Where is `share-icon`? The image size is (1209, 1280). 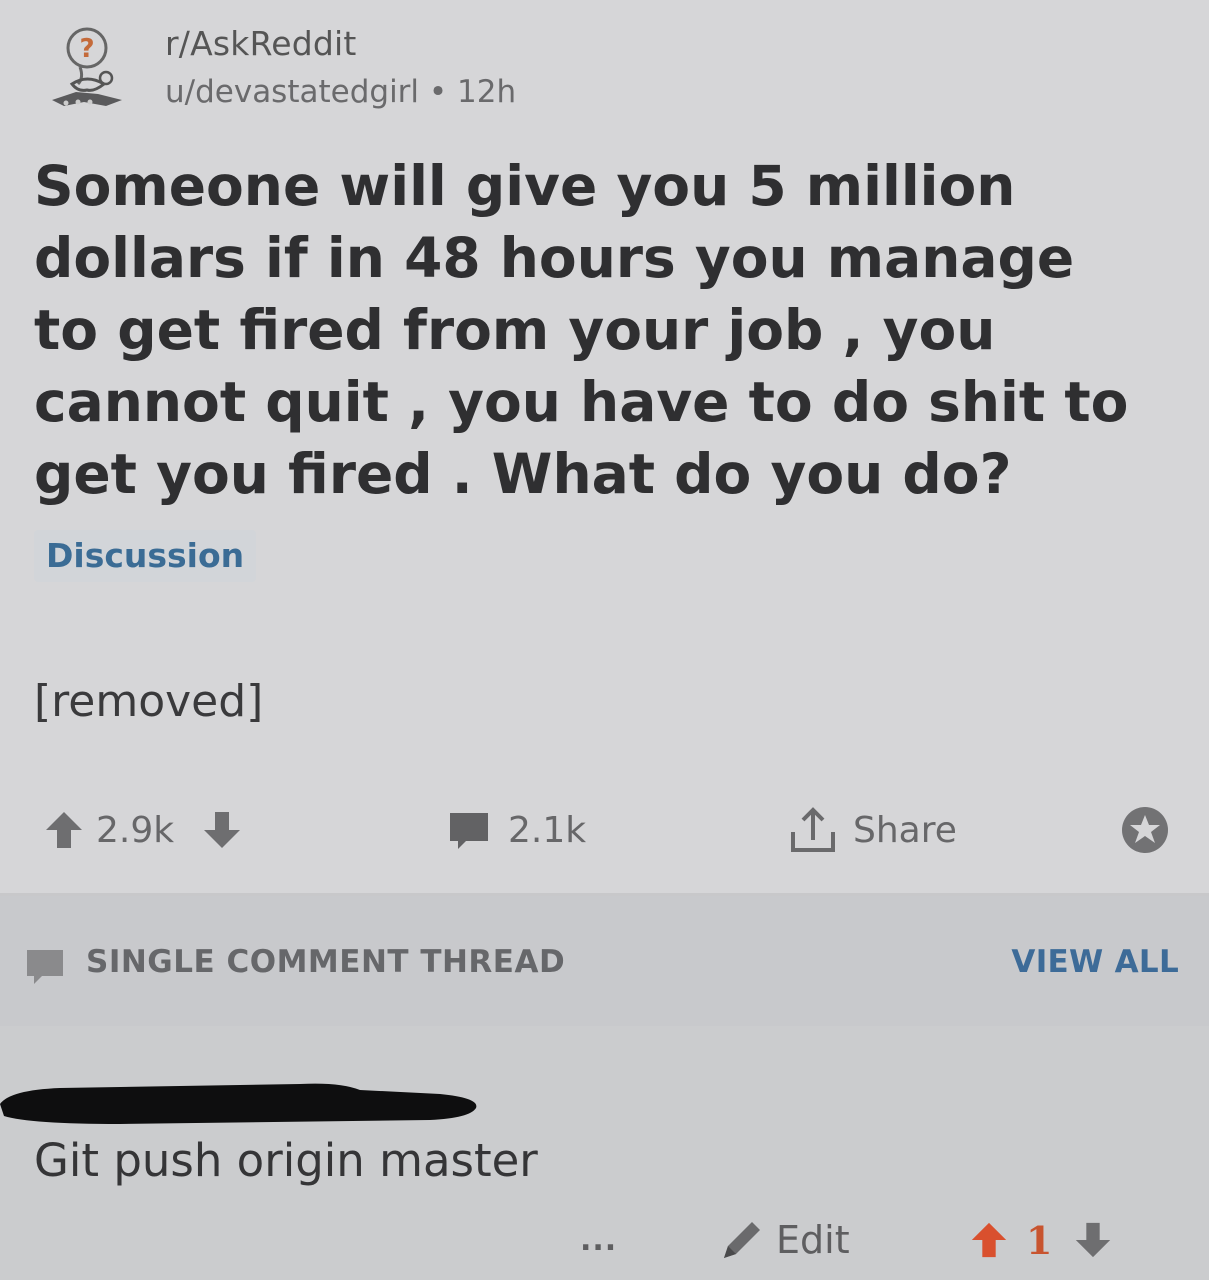
share-icon is located at coordinates (813, 829).